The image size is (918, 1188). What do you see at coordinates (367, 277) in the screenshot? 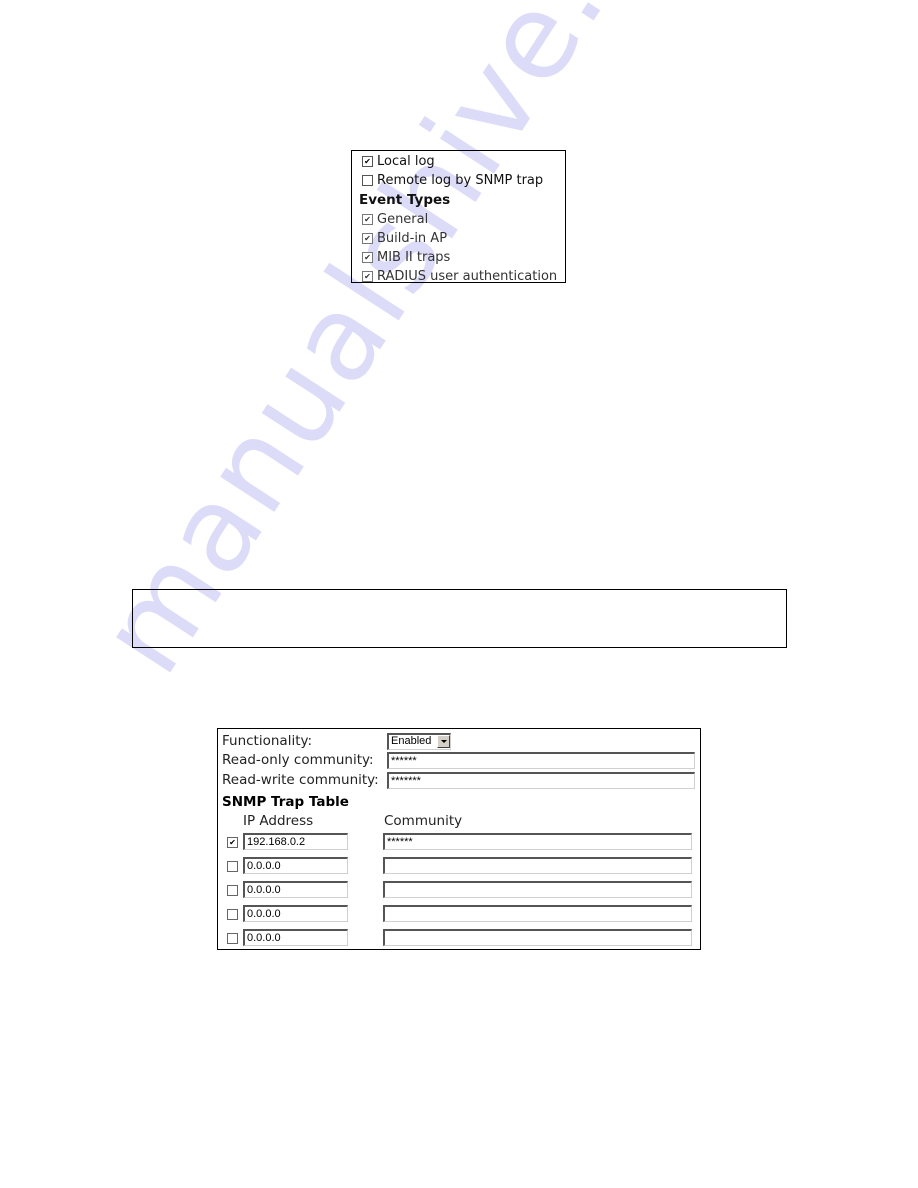
I see `radius-auth-checkbox` at bounding box center [367, 277].